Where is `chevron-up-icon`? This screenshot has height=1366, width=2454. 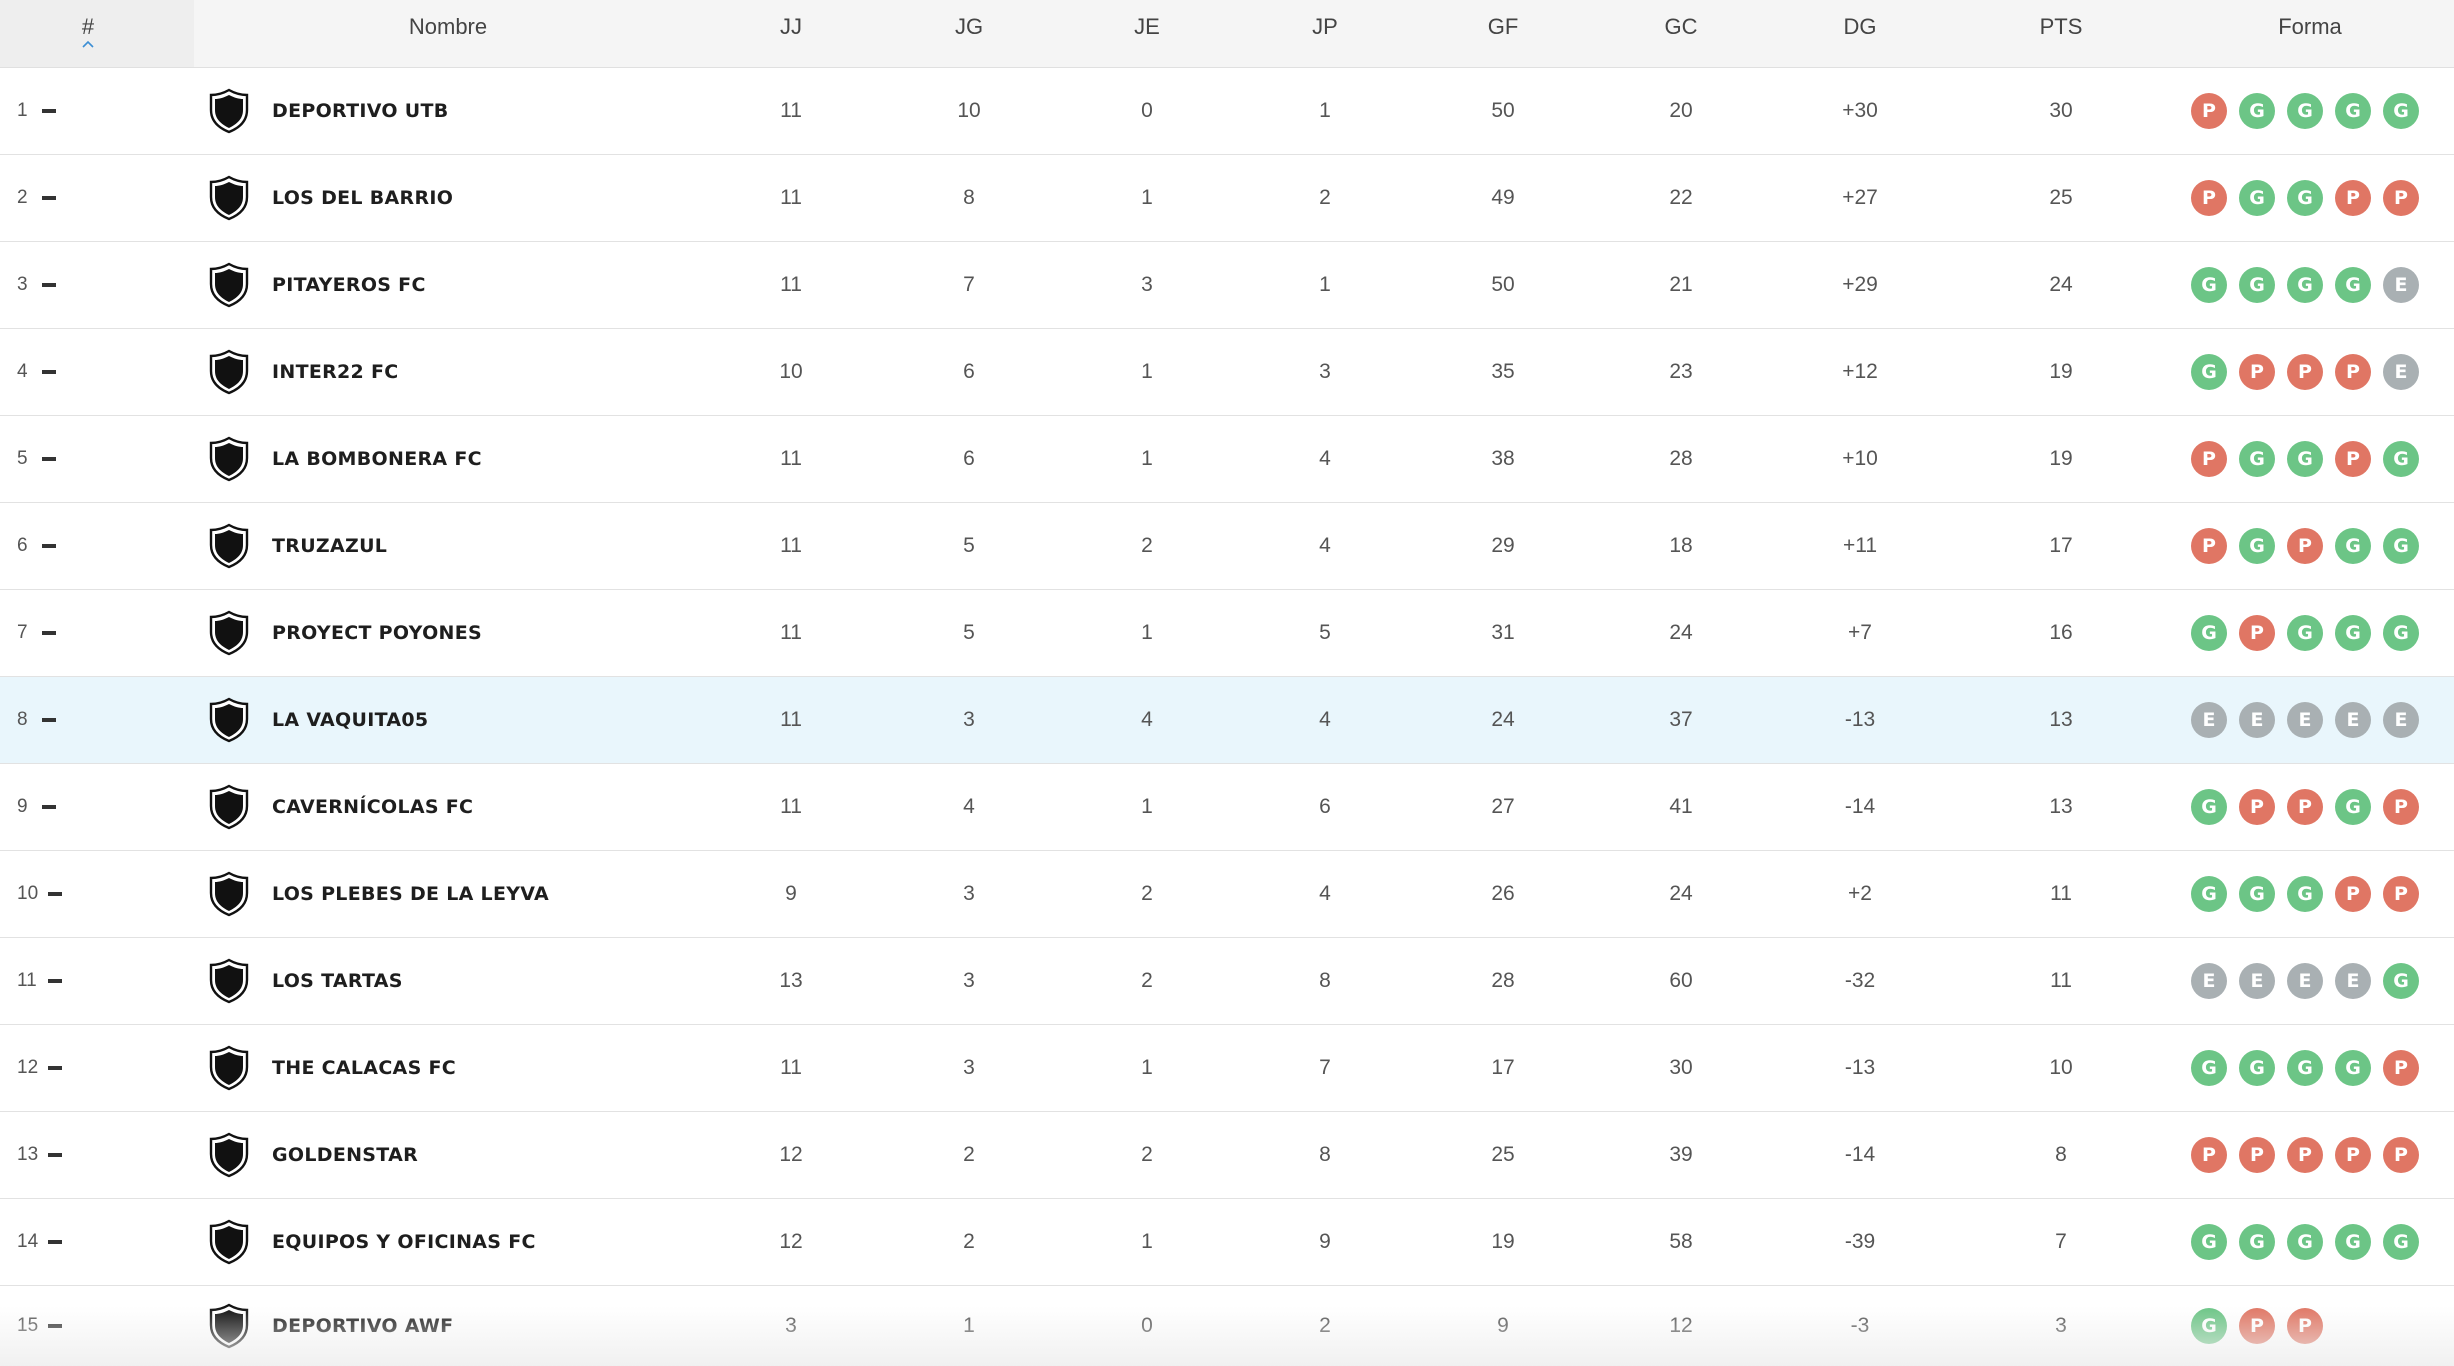 chevron-up-icon is located at coordinates (88, 44).